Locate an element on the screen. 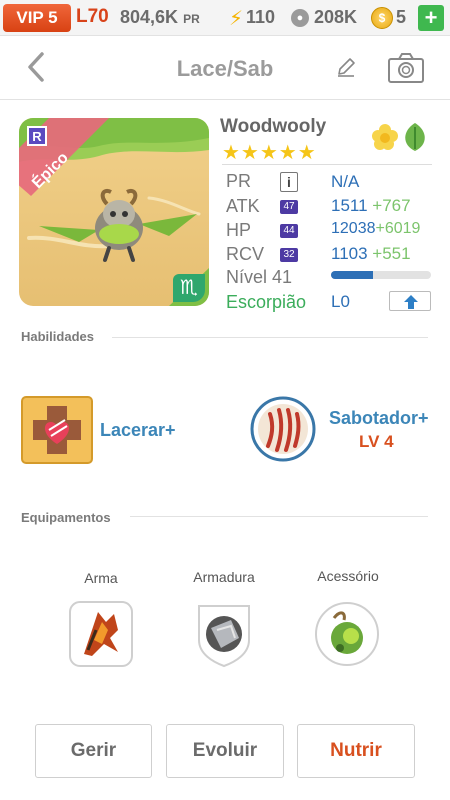 This screenshot has height=800, width=450. zodiac-level: L0 is located at coordinates (340, 301).